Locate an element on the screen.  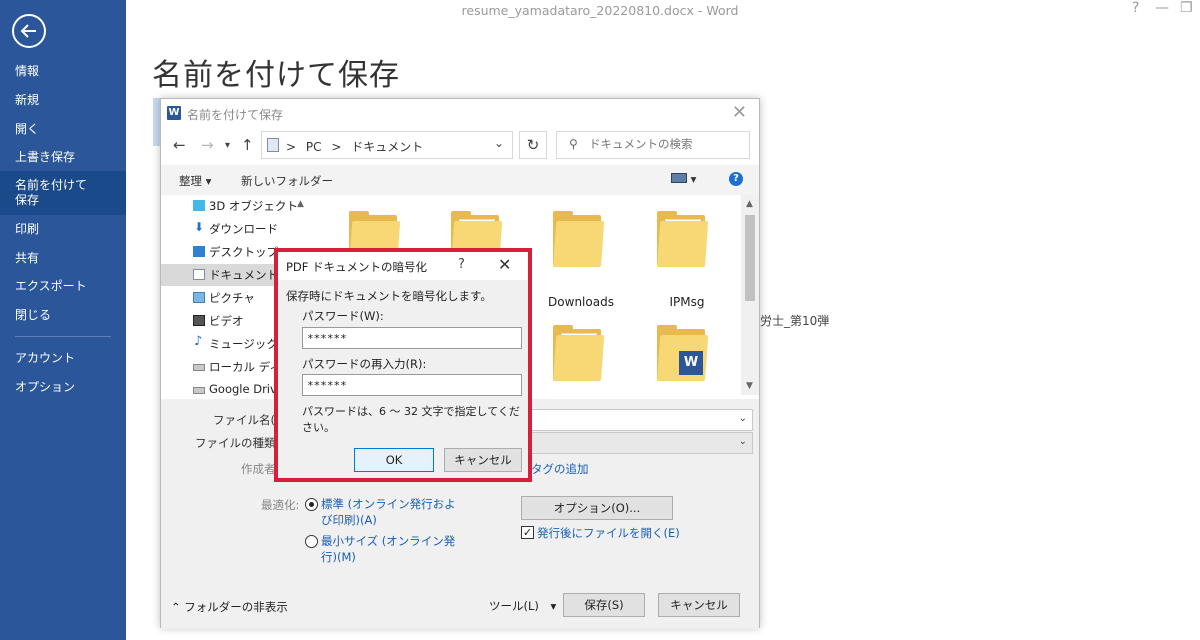
file-scrollbar: ▲ ▼ is located at coordinates (750, 295).